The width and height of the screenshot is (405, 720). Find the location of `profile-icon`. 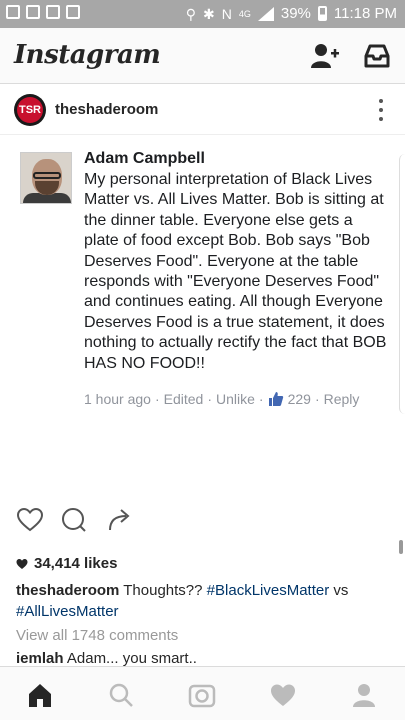

profile-icon is located at coordinates (364, 695).